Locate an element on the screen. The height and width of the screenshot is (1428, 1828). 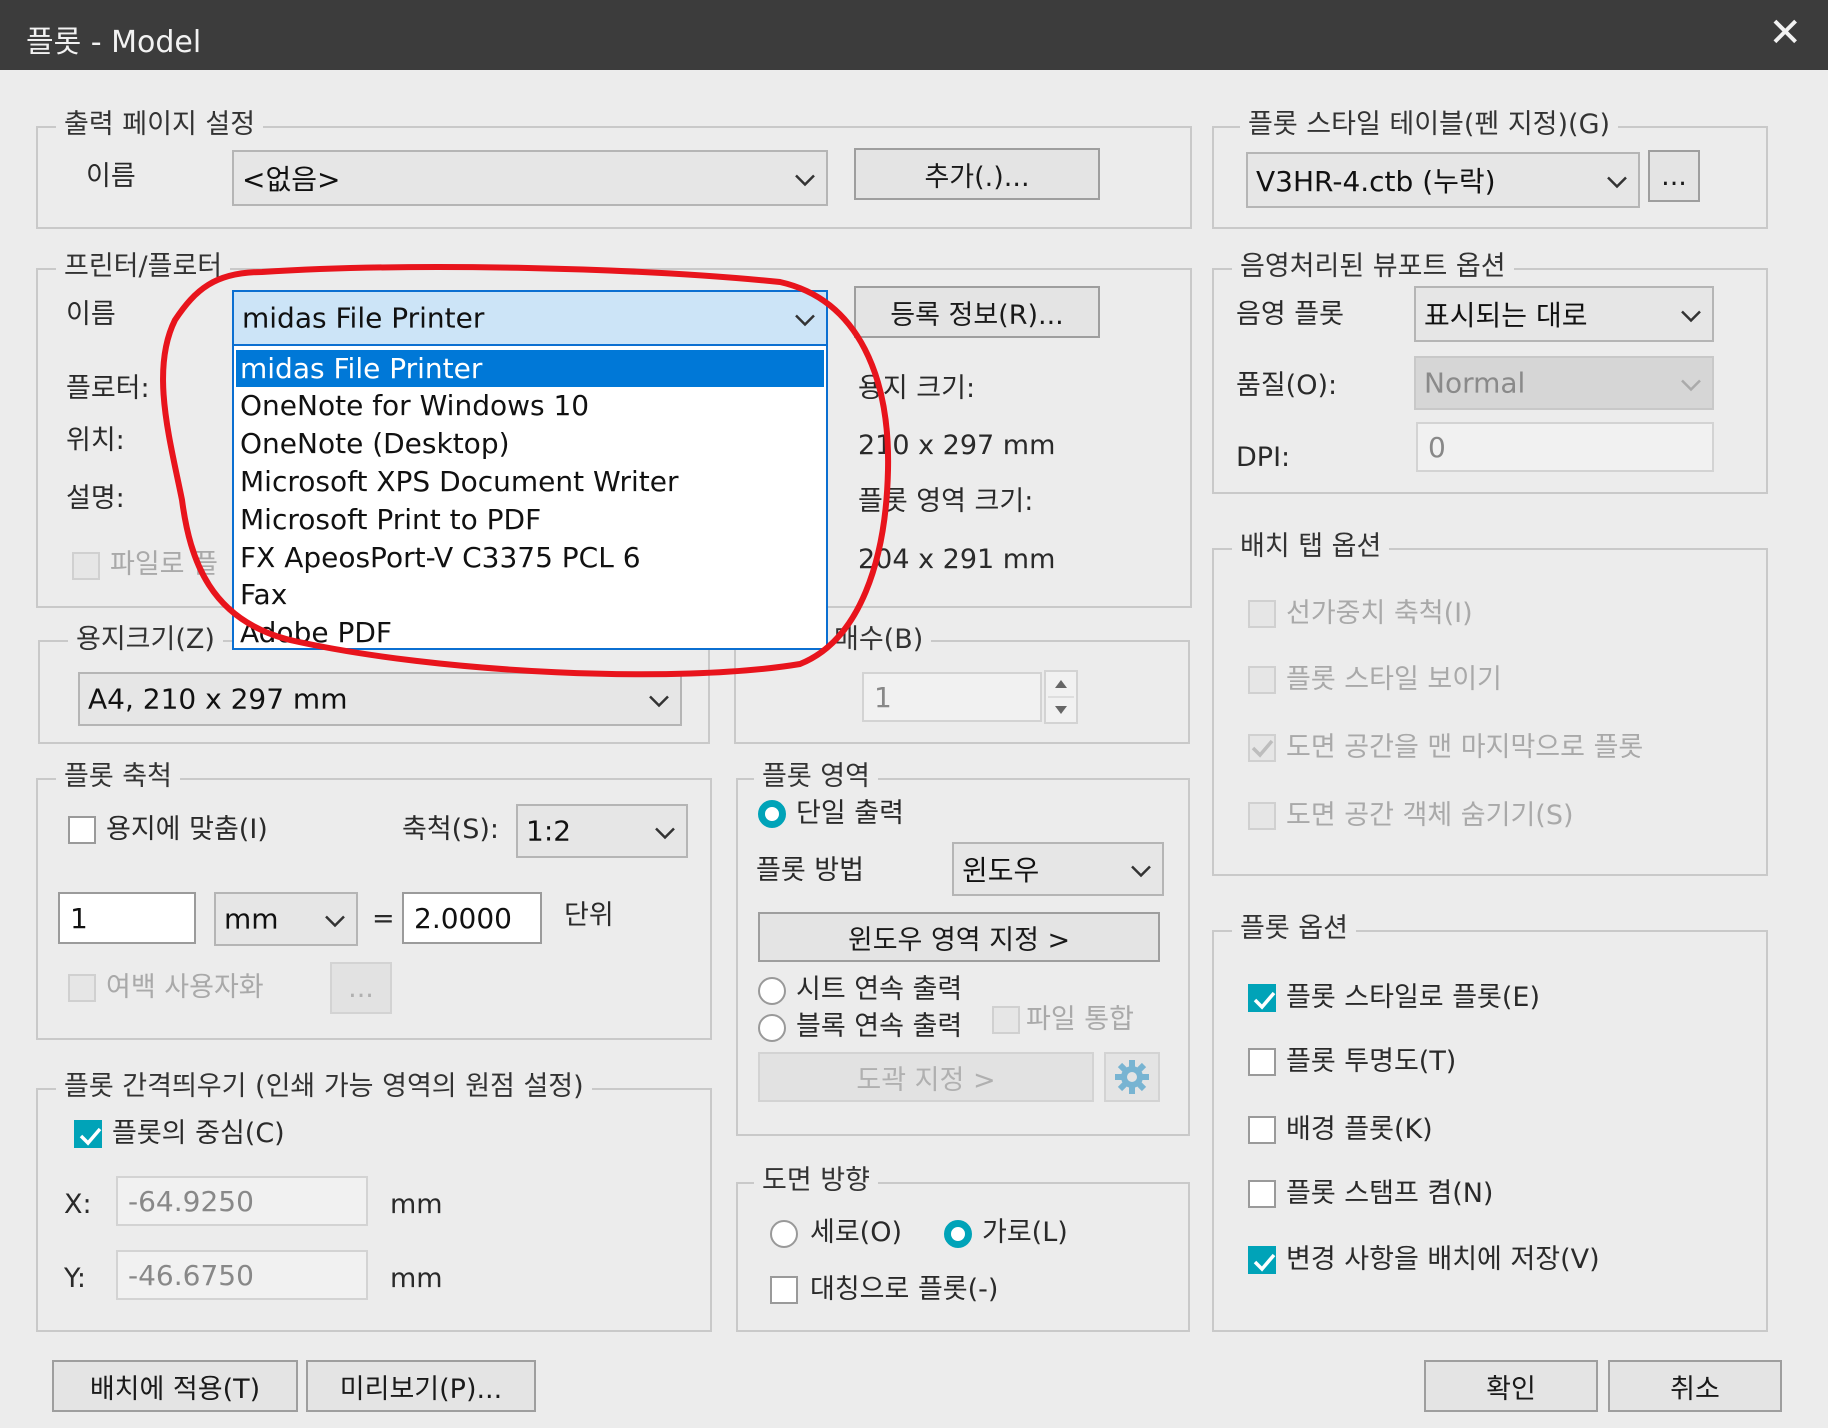
save-to-layout-label: 변경 사항을 배치에 저장(V) is located at coordinates (1443, 1259).